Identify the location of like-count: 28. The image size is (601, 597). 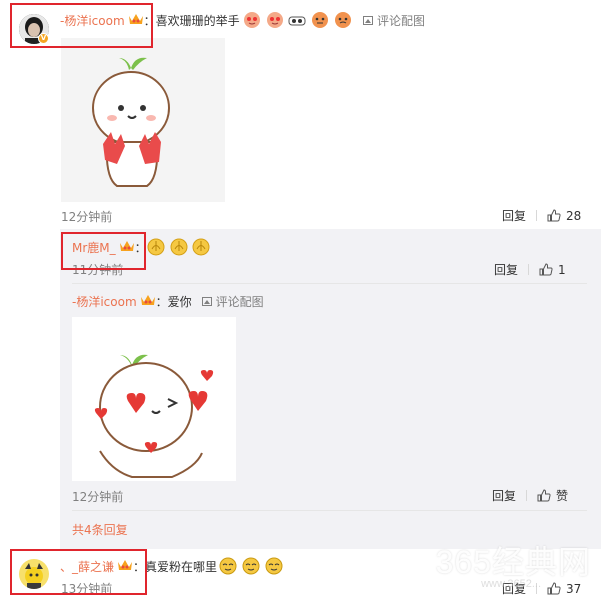
(574, 215).